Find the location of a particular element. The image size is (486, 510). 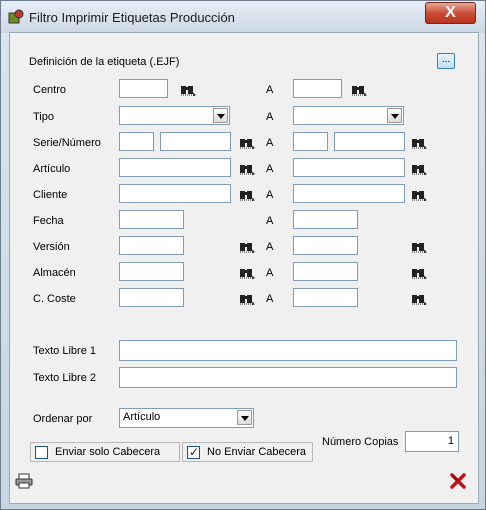

ordenar-select: Artículo is located at coordinates (186, 418).